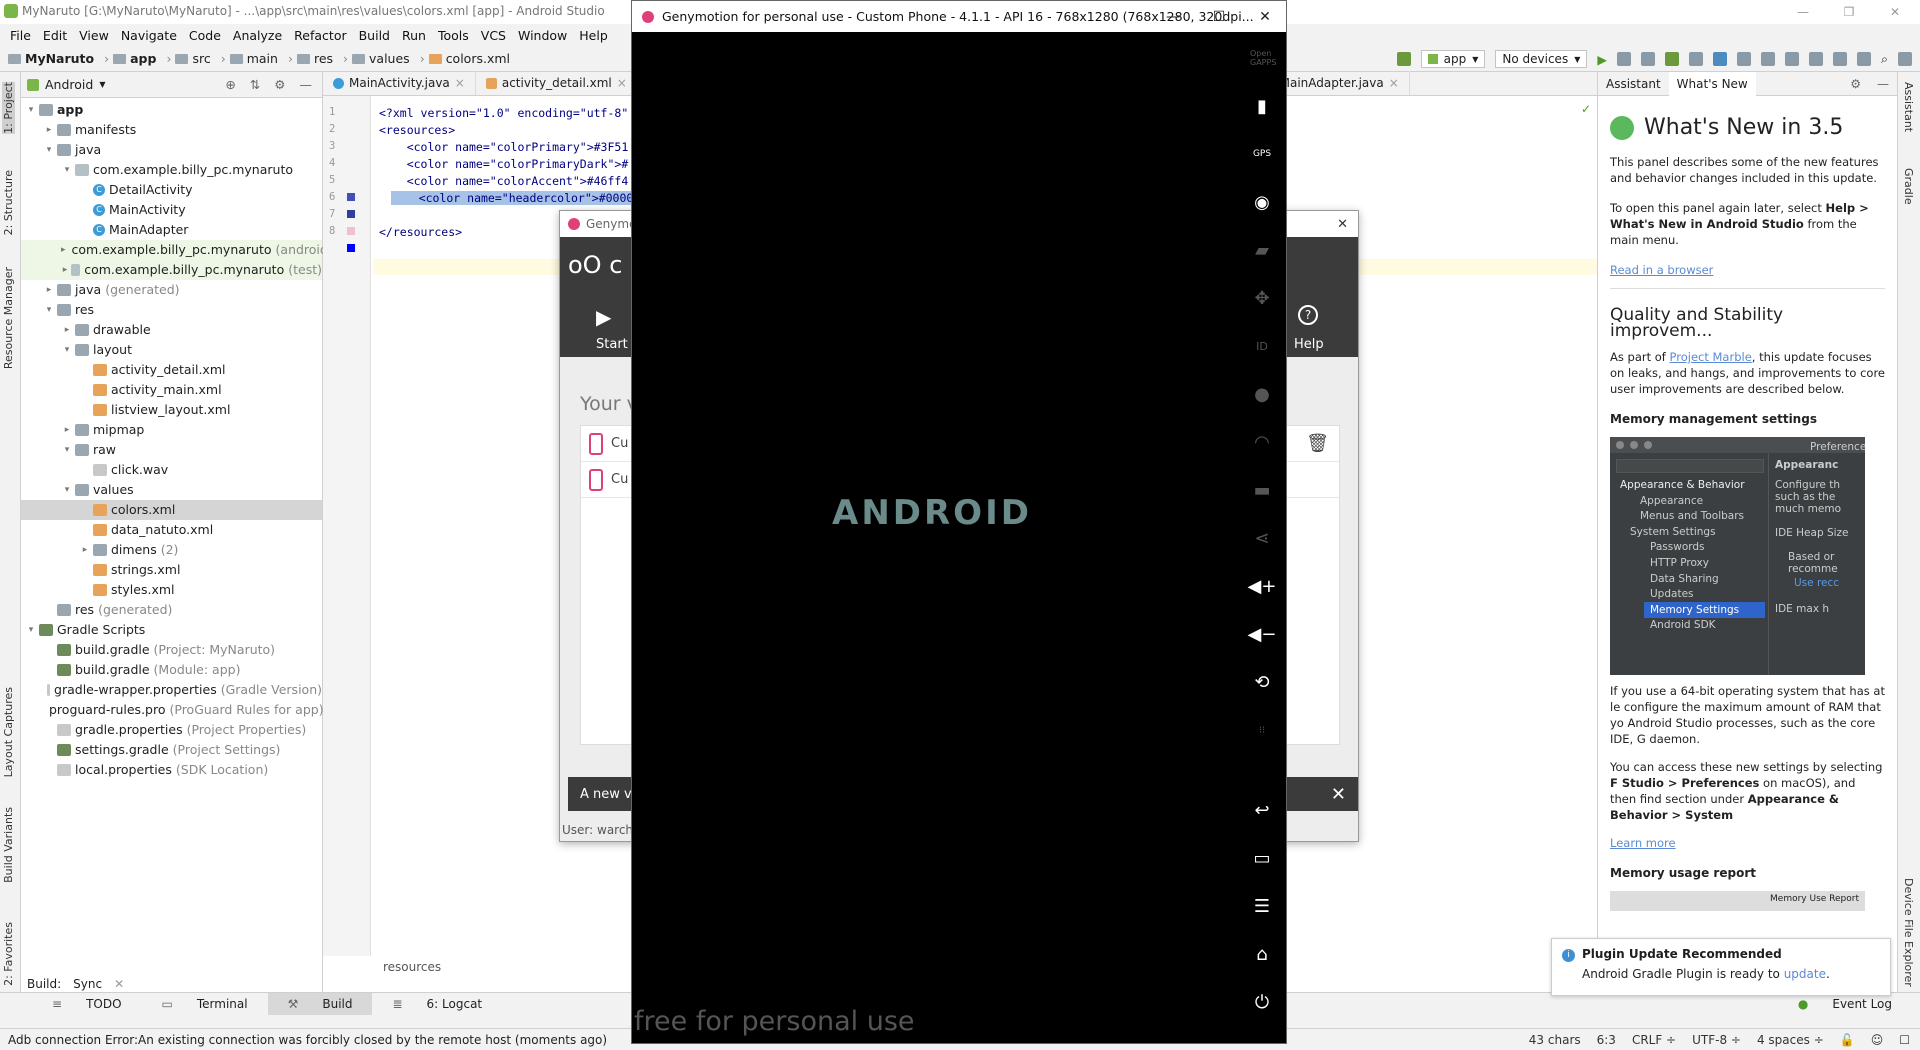  What do you see at coordinates (171, 230) in the screenshot?
I see `tree-node: C MainAdapter` at bounding box center [171, 230].